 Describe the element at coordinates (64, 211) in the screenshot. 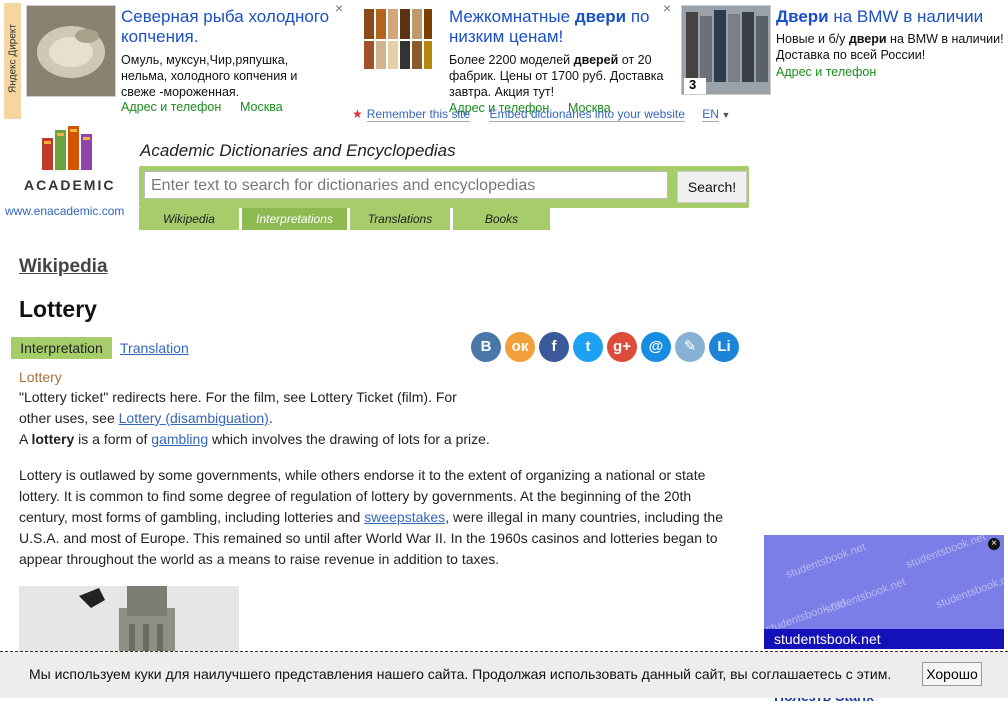

I see `site-url-link: www.enacademic.com` at that location.